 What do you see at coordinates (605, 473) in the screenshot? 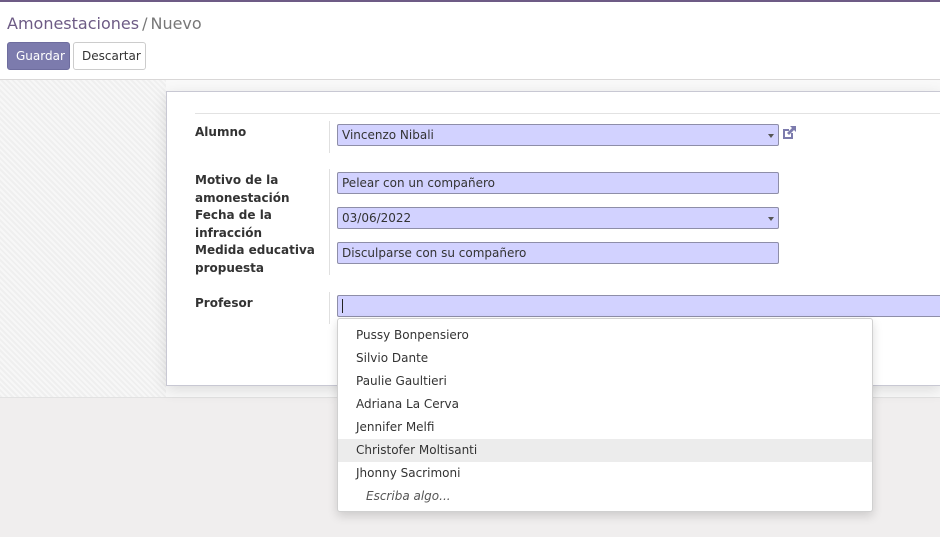
I see `autocomplete-option: Jhonny Sacrimoni` at bounding box center [605, 473].